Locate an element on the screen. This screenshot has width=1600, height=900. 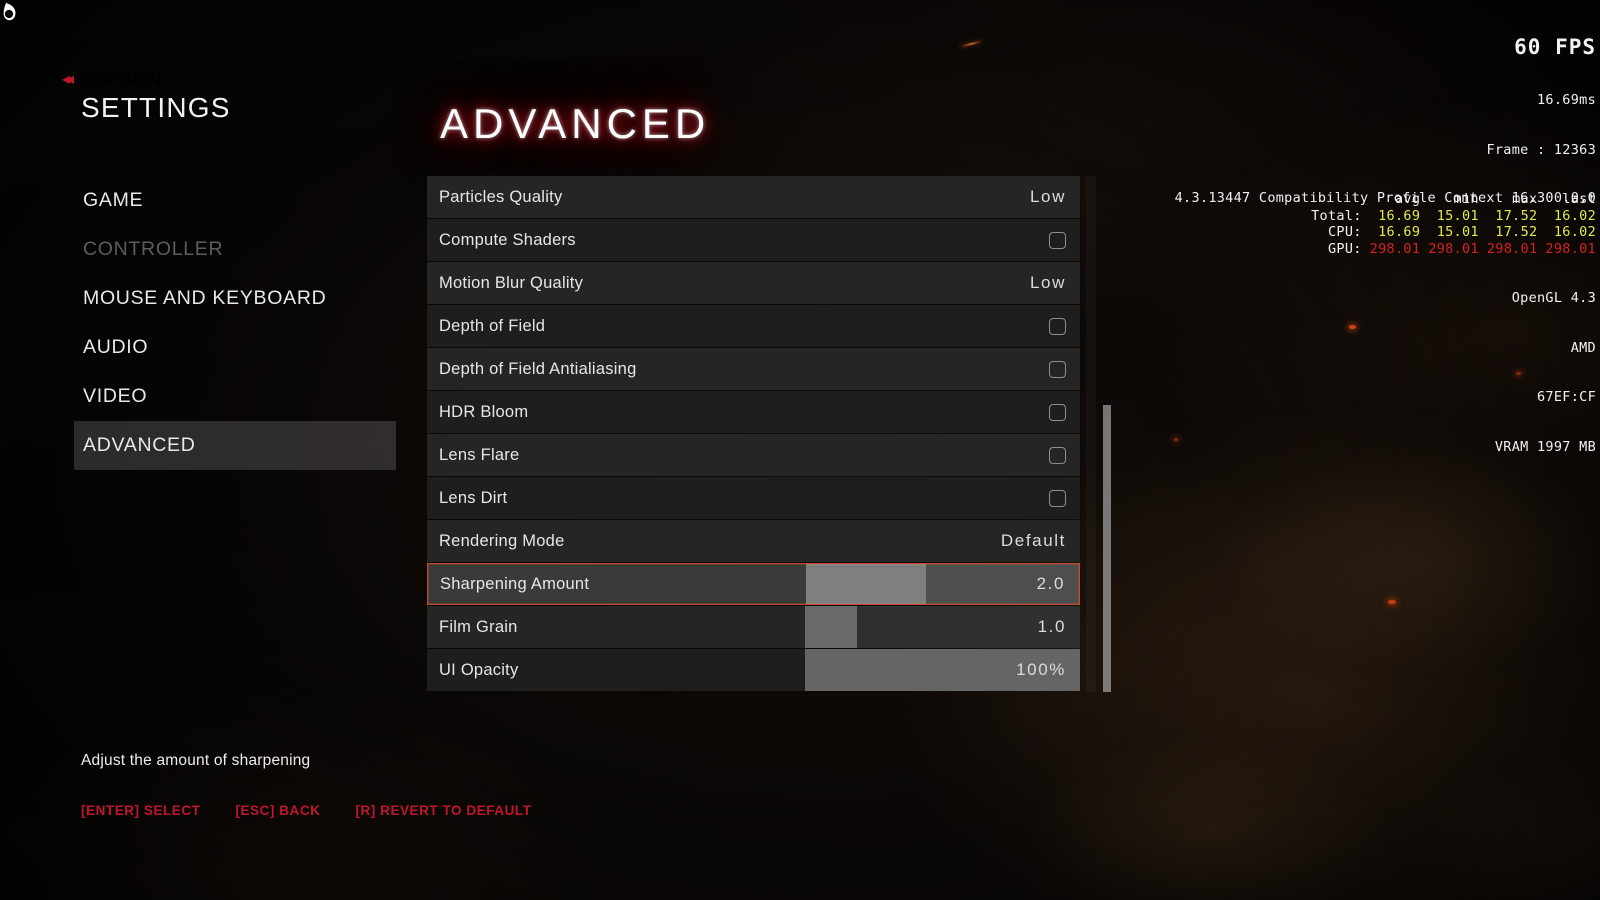
campaign-label: CAMPAIGN is located at coordinates (119, 80).